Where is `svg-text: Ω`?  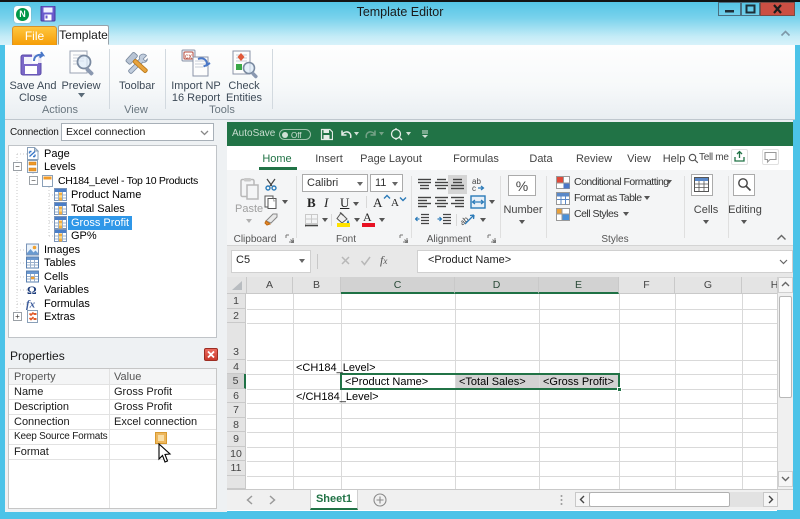
svg-text: Ω is located at coordinates (32, 289).